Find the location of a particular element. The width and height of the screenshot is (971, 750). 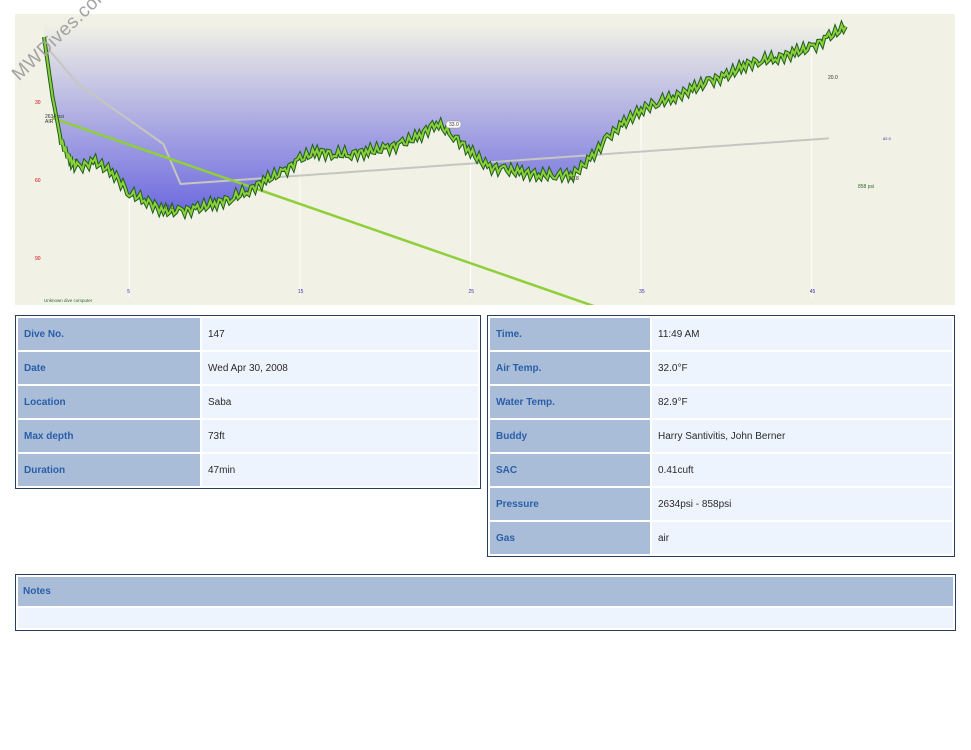

table-row: Gas air is located at coordinates (721, 538).